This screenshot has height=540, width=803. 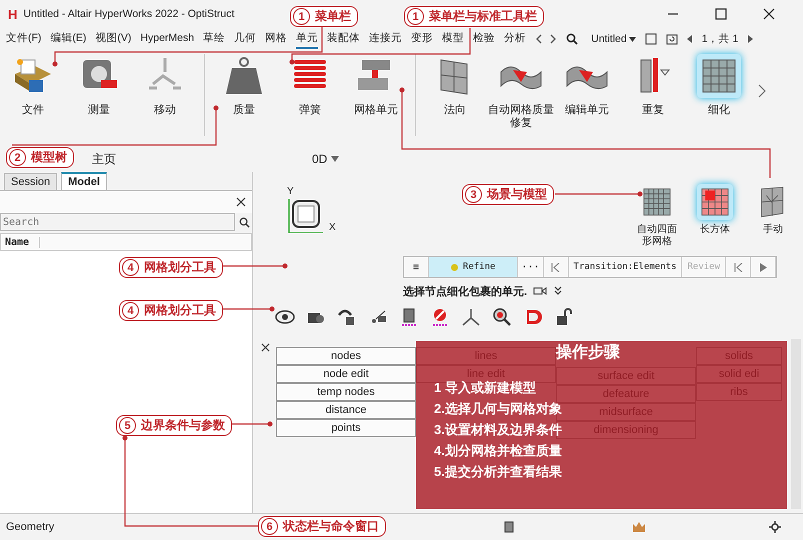 What do you see at coordinates (244, 86) in the screenshot?
I see `ribbon-tool: 质量` at bounding box center [244, 86].